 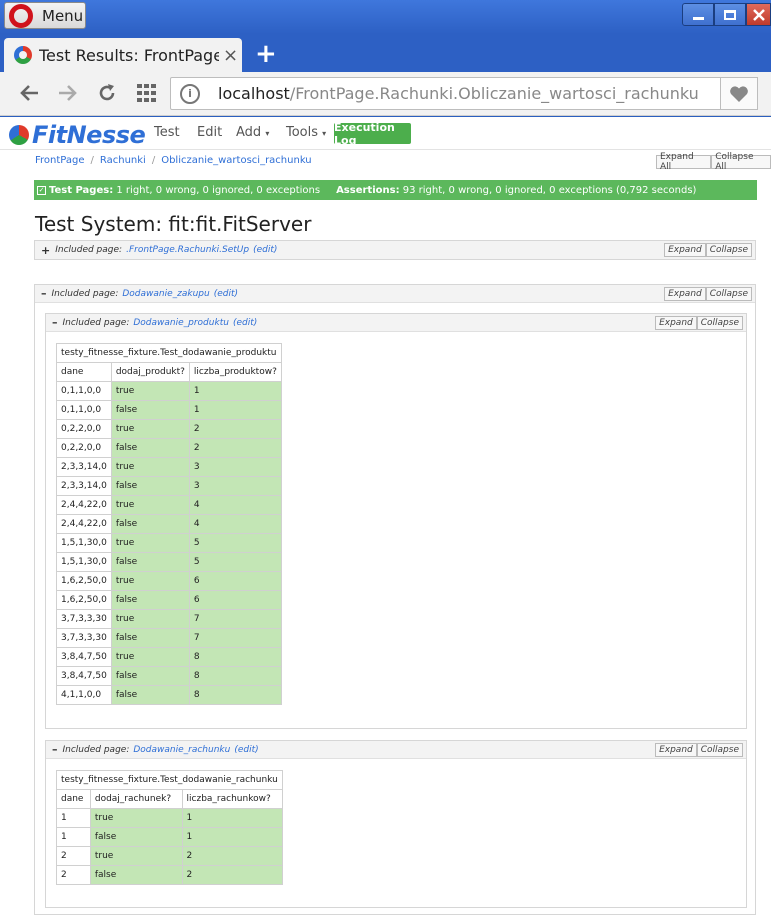 What do you see at coordinates (19, 135) in the screenshot?
I see `fitnesse-swirl-icon` at bounding box center [19, 135].